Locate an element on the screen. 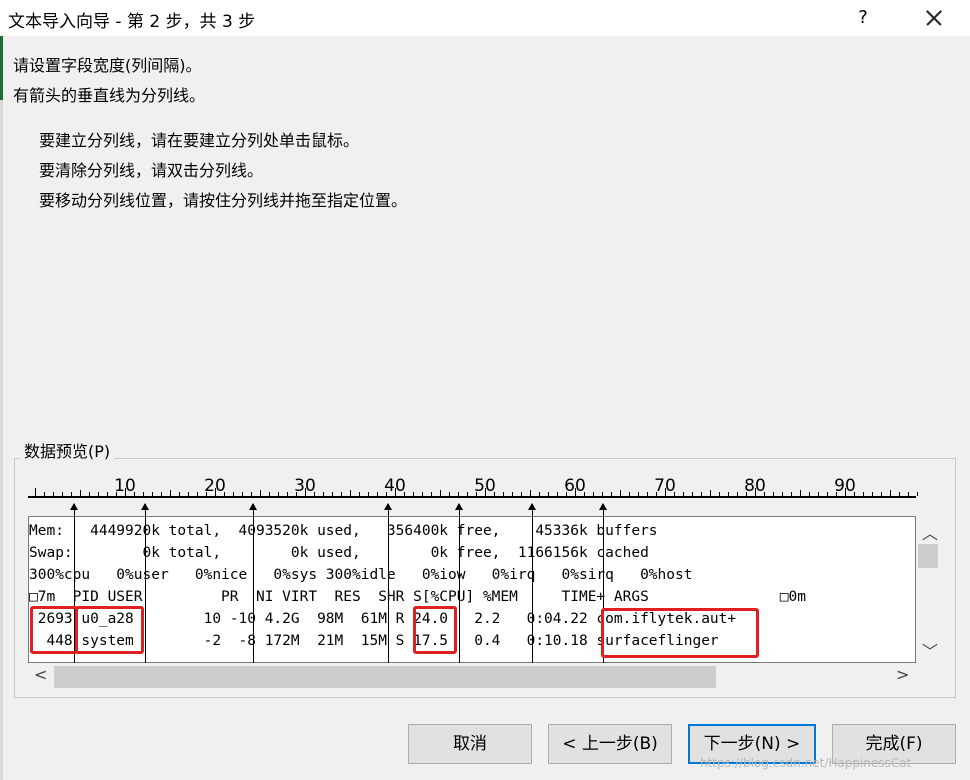 The image size is (970, 780). highlight-args is located at coordinates (680, 633).